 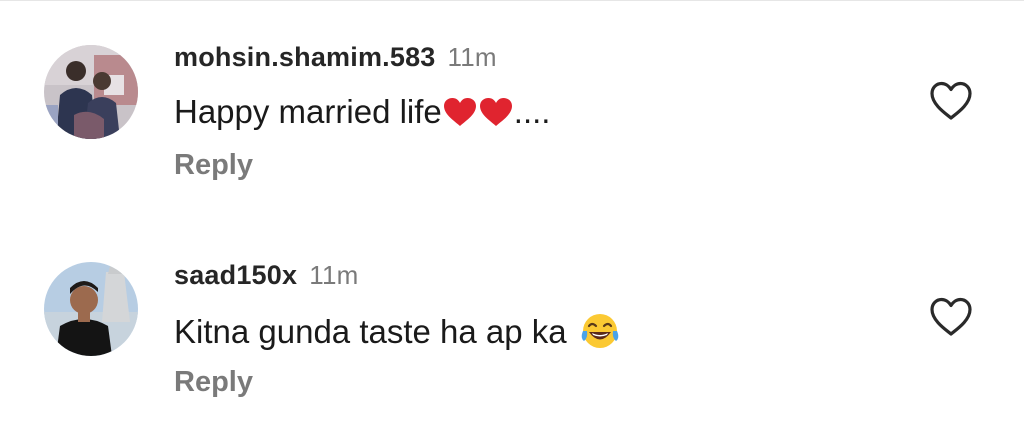 What do you see at coordinates (600, 331) in the screenshot?
I see `face-with-tears-of-joy-emoji-icon` at bounding box center [600, 331].